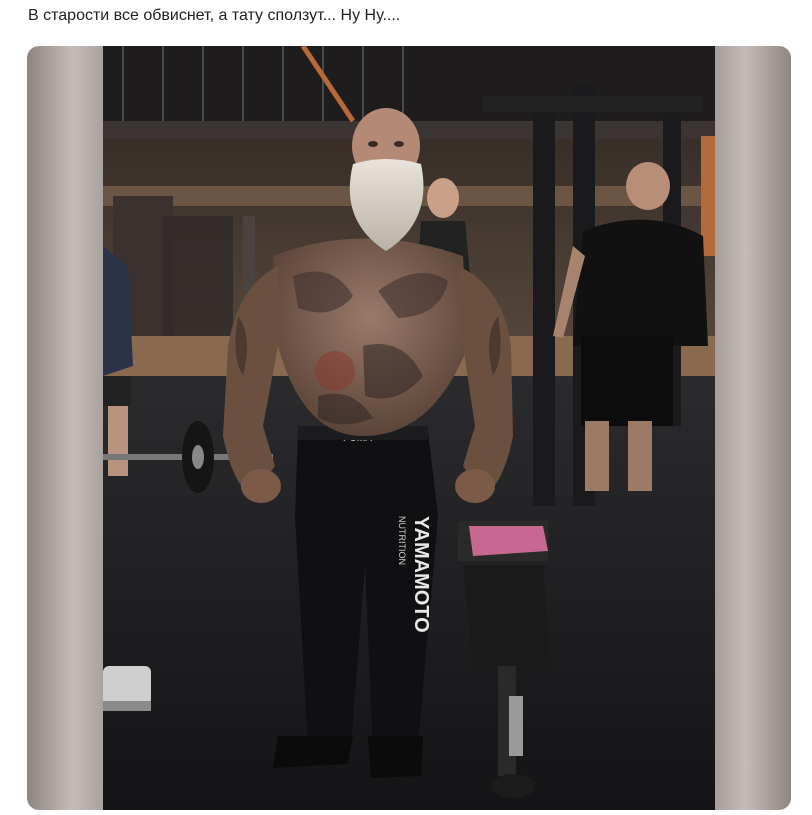 The image size is (812, 815). I want to click on pants-brand-text: YAMAMOTO, so click(421, 574).